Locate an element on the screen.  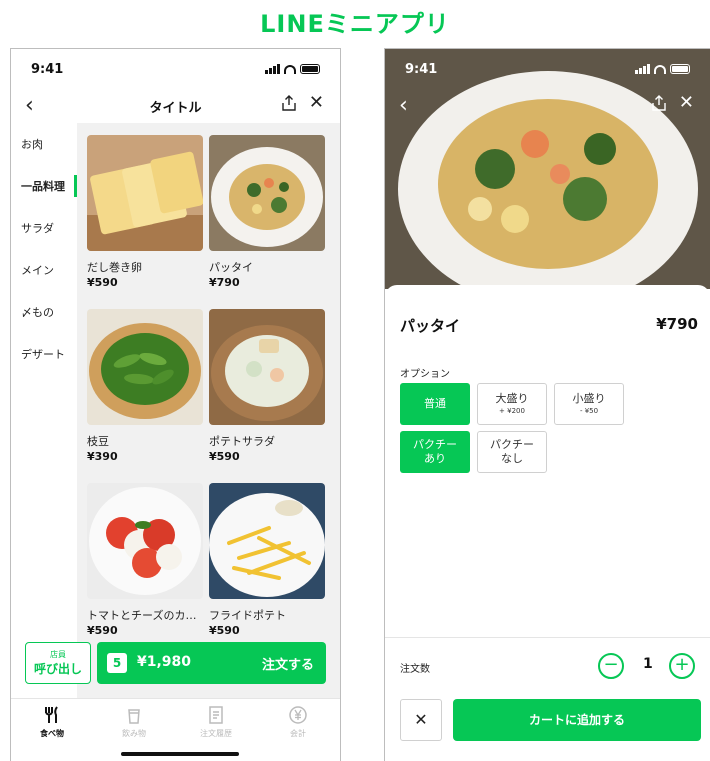
option-sub: - ¥50 is located at coordinates (589, 410).